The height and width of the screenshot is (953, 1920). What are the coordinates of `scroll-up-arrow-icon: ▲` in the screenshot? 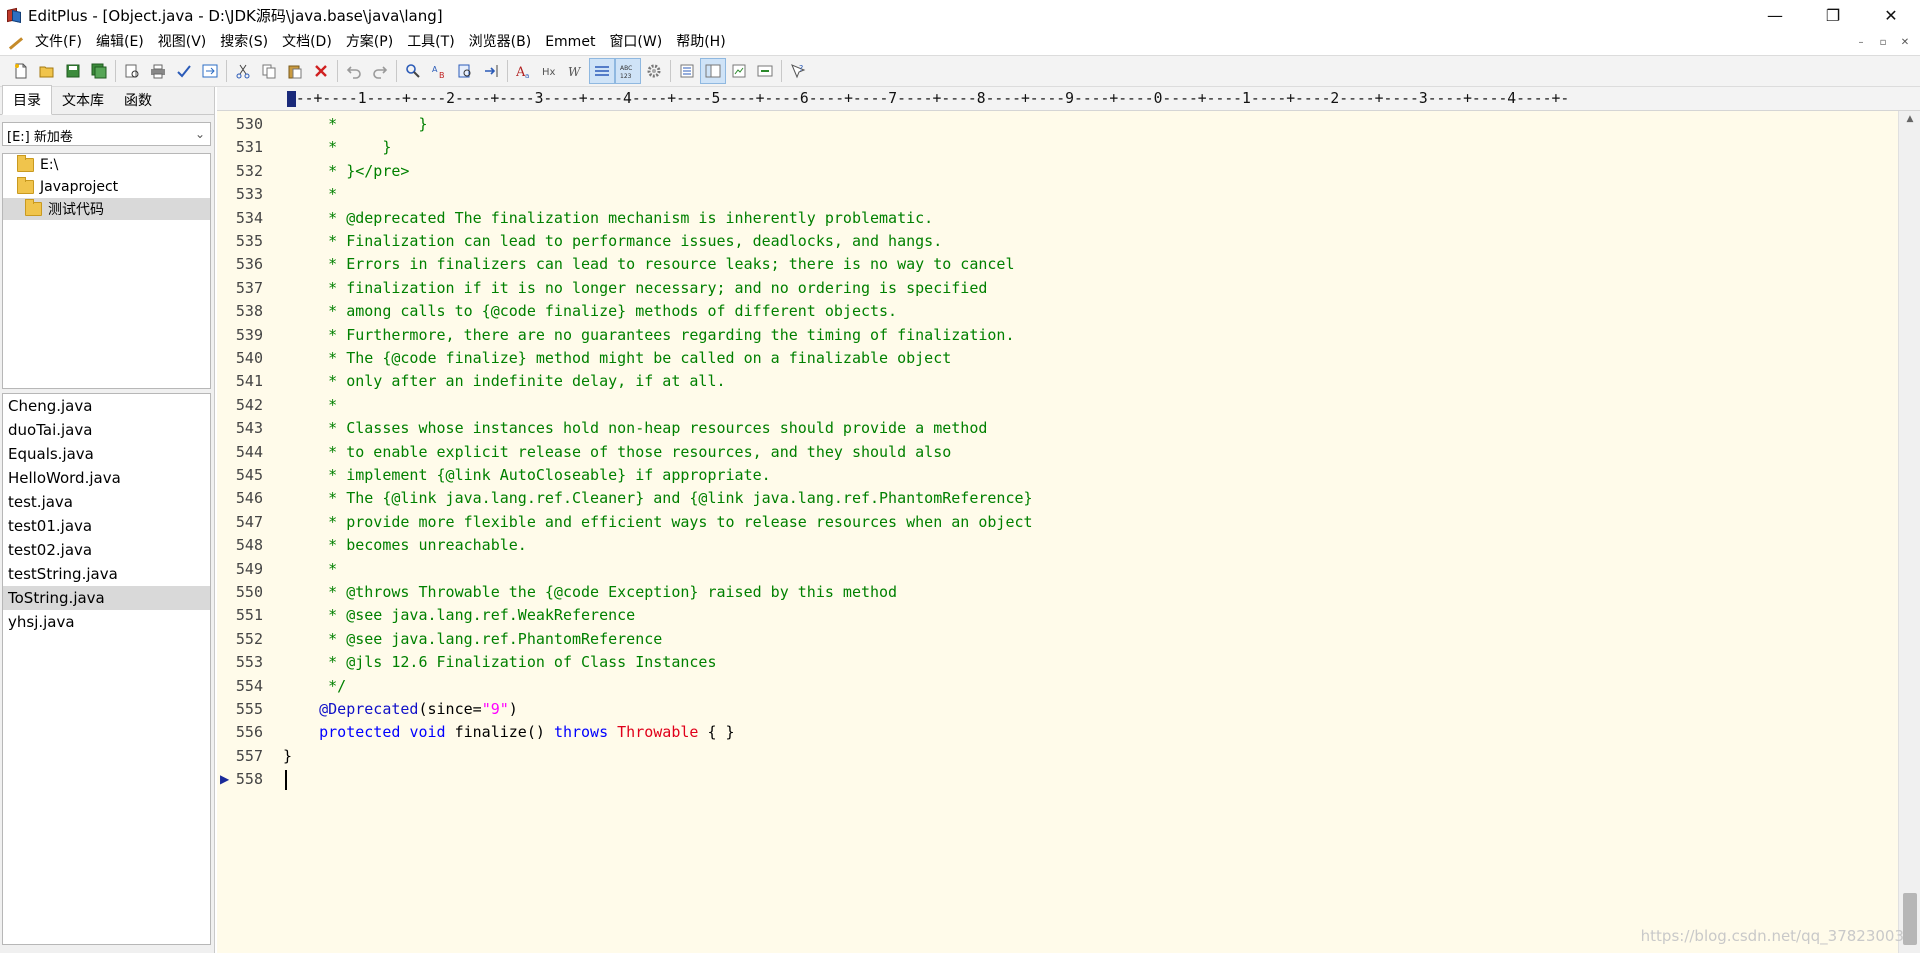 It's located at (1909, 119).